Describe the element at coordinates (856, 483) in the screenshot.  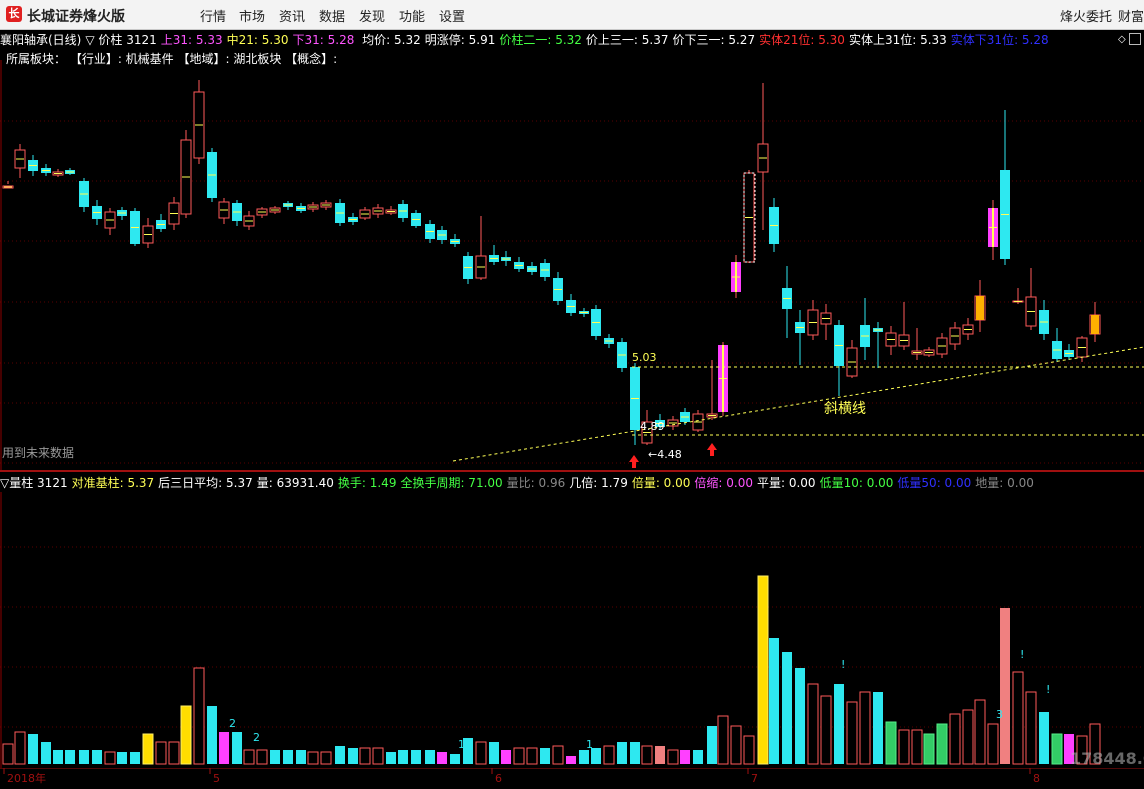
I see `volume-indicator-11: 低量10: 0.00` at that location.